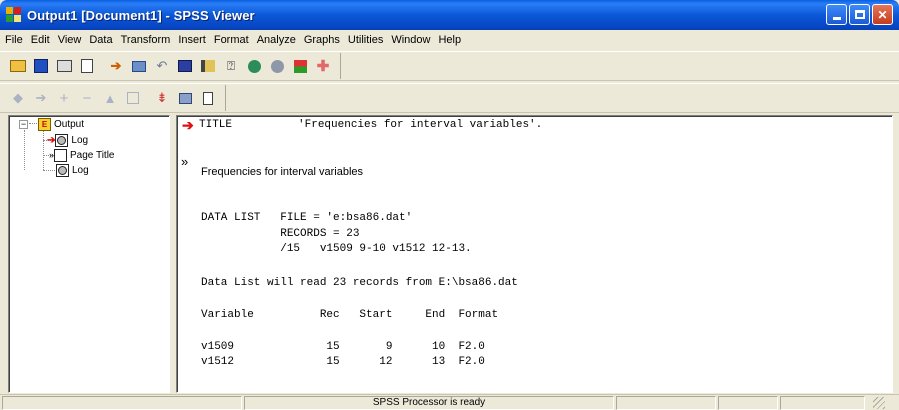  I want to click on insert-title-button, so click(185, 98).